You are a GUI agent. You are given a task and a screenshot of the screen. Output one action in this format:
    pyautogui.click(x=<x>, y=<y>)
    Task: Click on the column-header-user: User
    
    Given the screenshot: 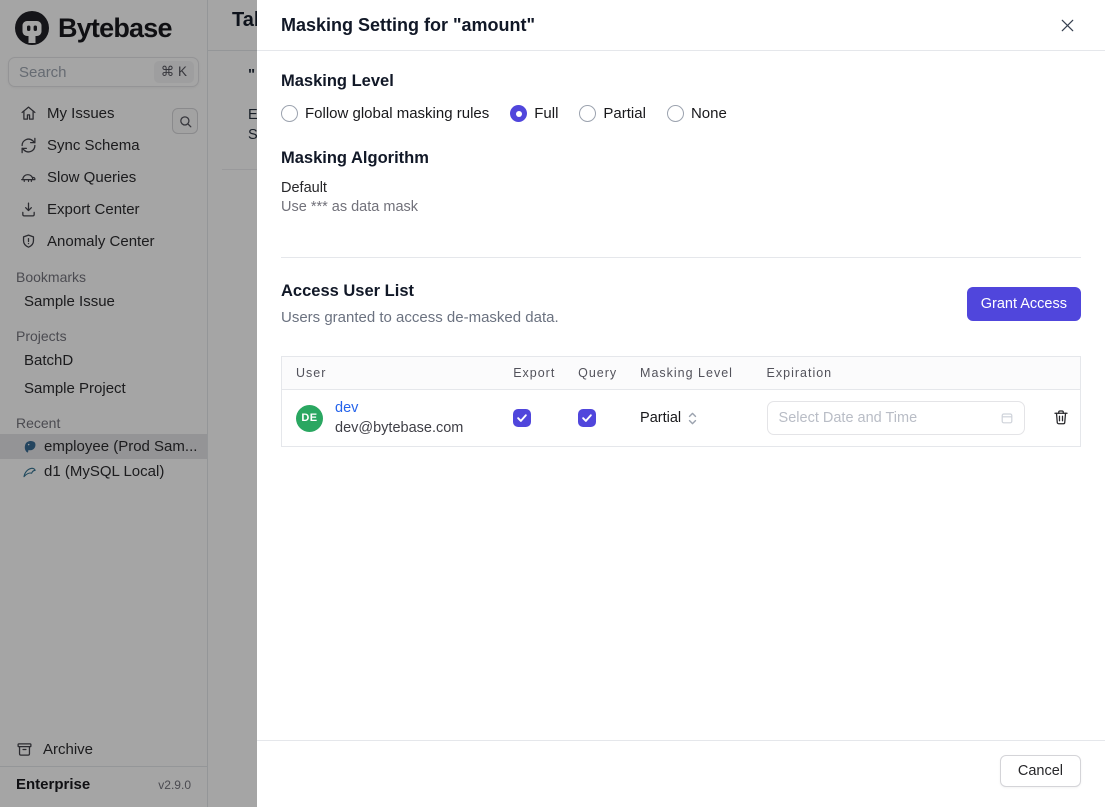 What is the action you would take?
    pyautogui.click(x=390, y=373)
    